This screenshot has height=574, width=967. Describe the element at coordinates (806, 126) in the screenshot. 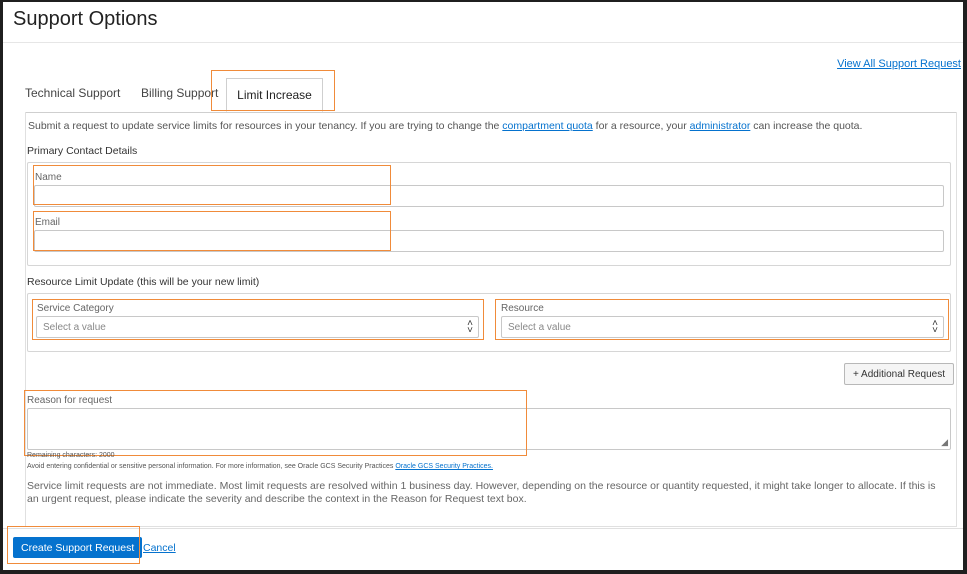

I see `intro-suffix: can increase the quota.` at that location.